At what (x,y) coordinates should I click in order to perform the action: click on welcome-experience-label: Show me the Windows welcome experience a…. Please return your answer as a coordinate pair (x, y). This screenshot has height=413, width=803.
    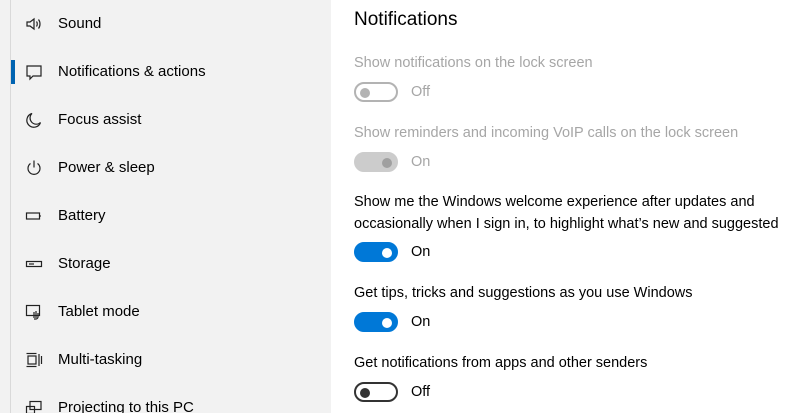
    Looking at the image, I should click on (566, 213).